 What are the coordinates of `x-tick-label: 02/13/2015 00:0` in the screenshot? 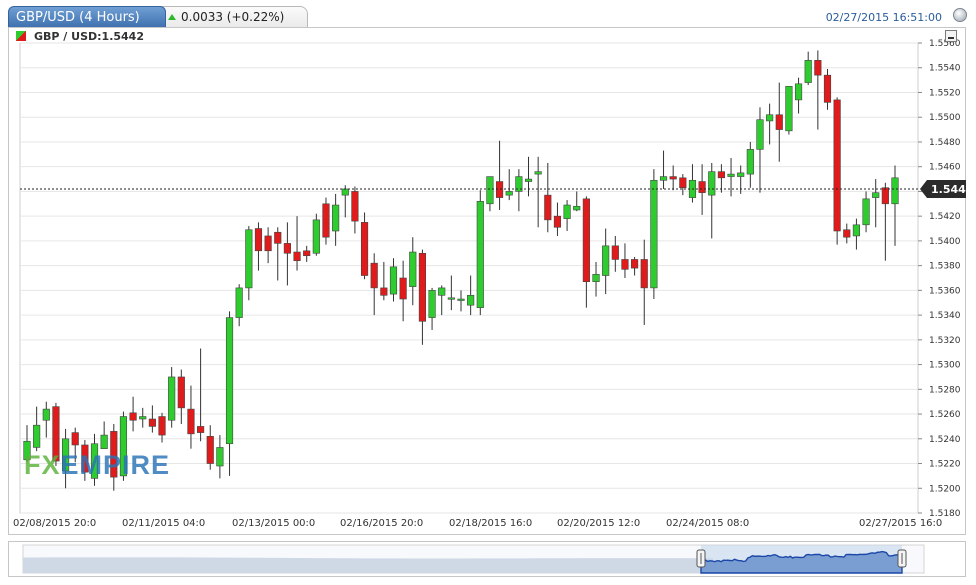 It's located at (273, 523).